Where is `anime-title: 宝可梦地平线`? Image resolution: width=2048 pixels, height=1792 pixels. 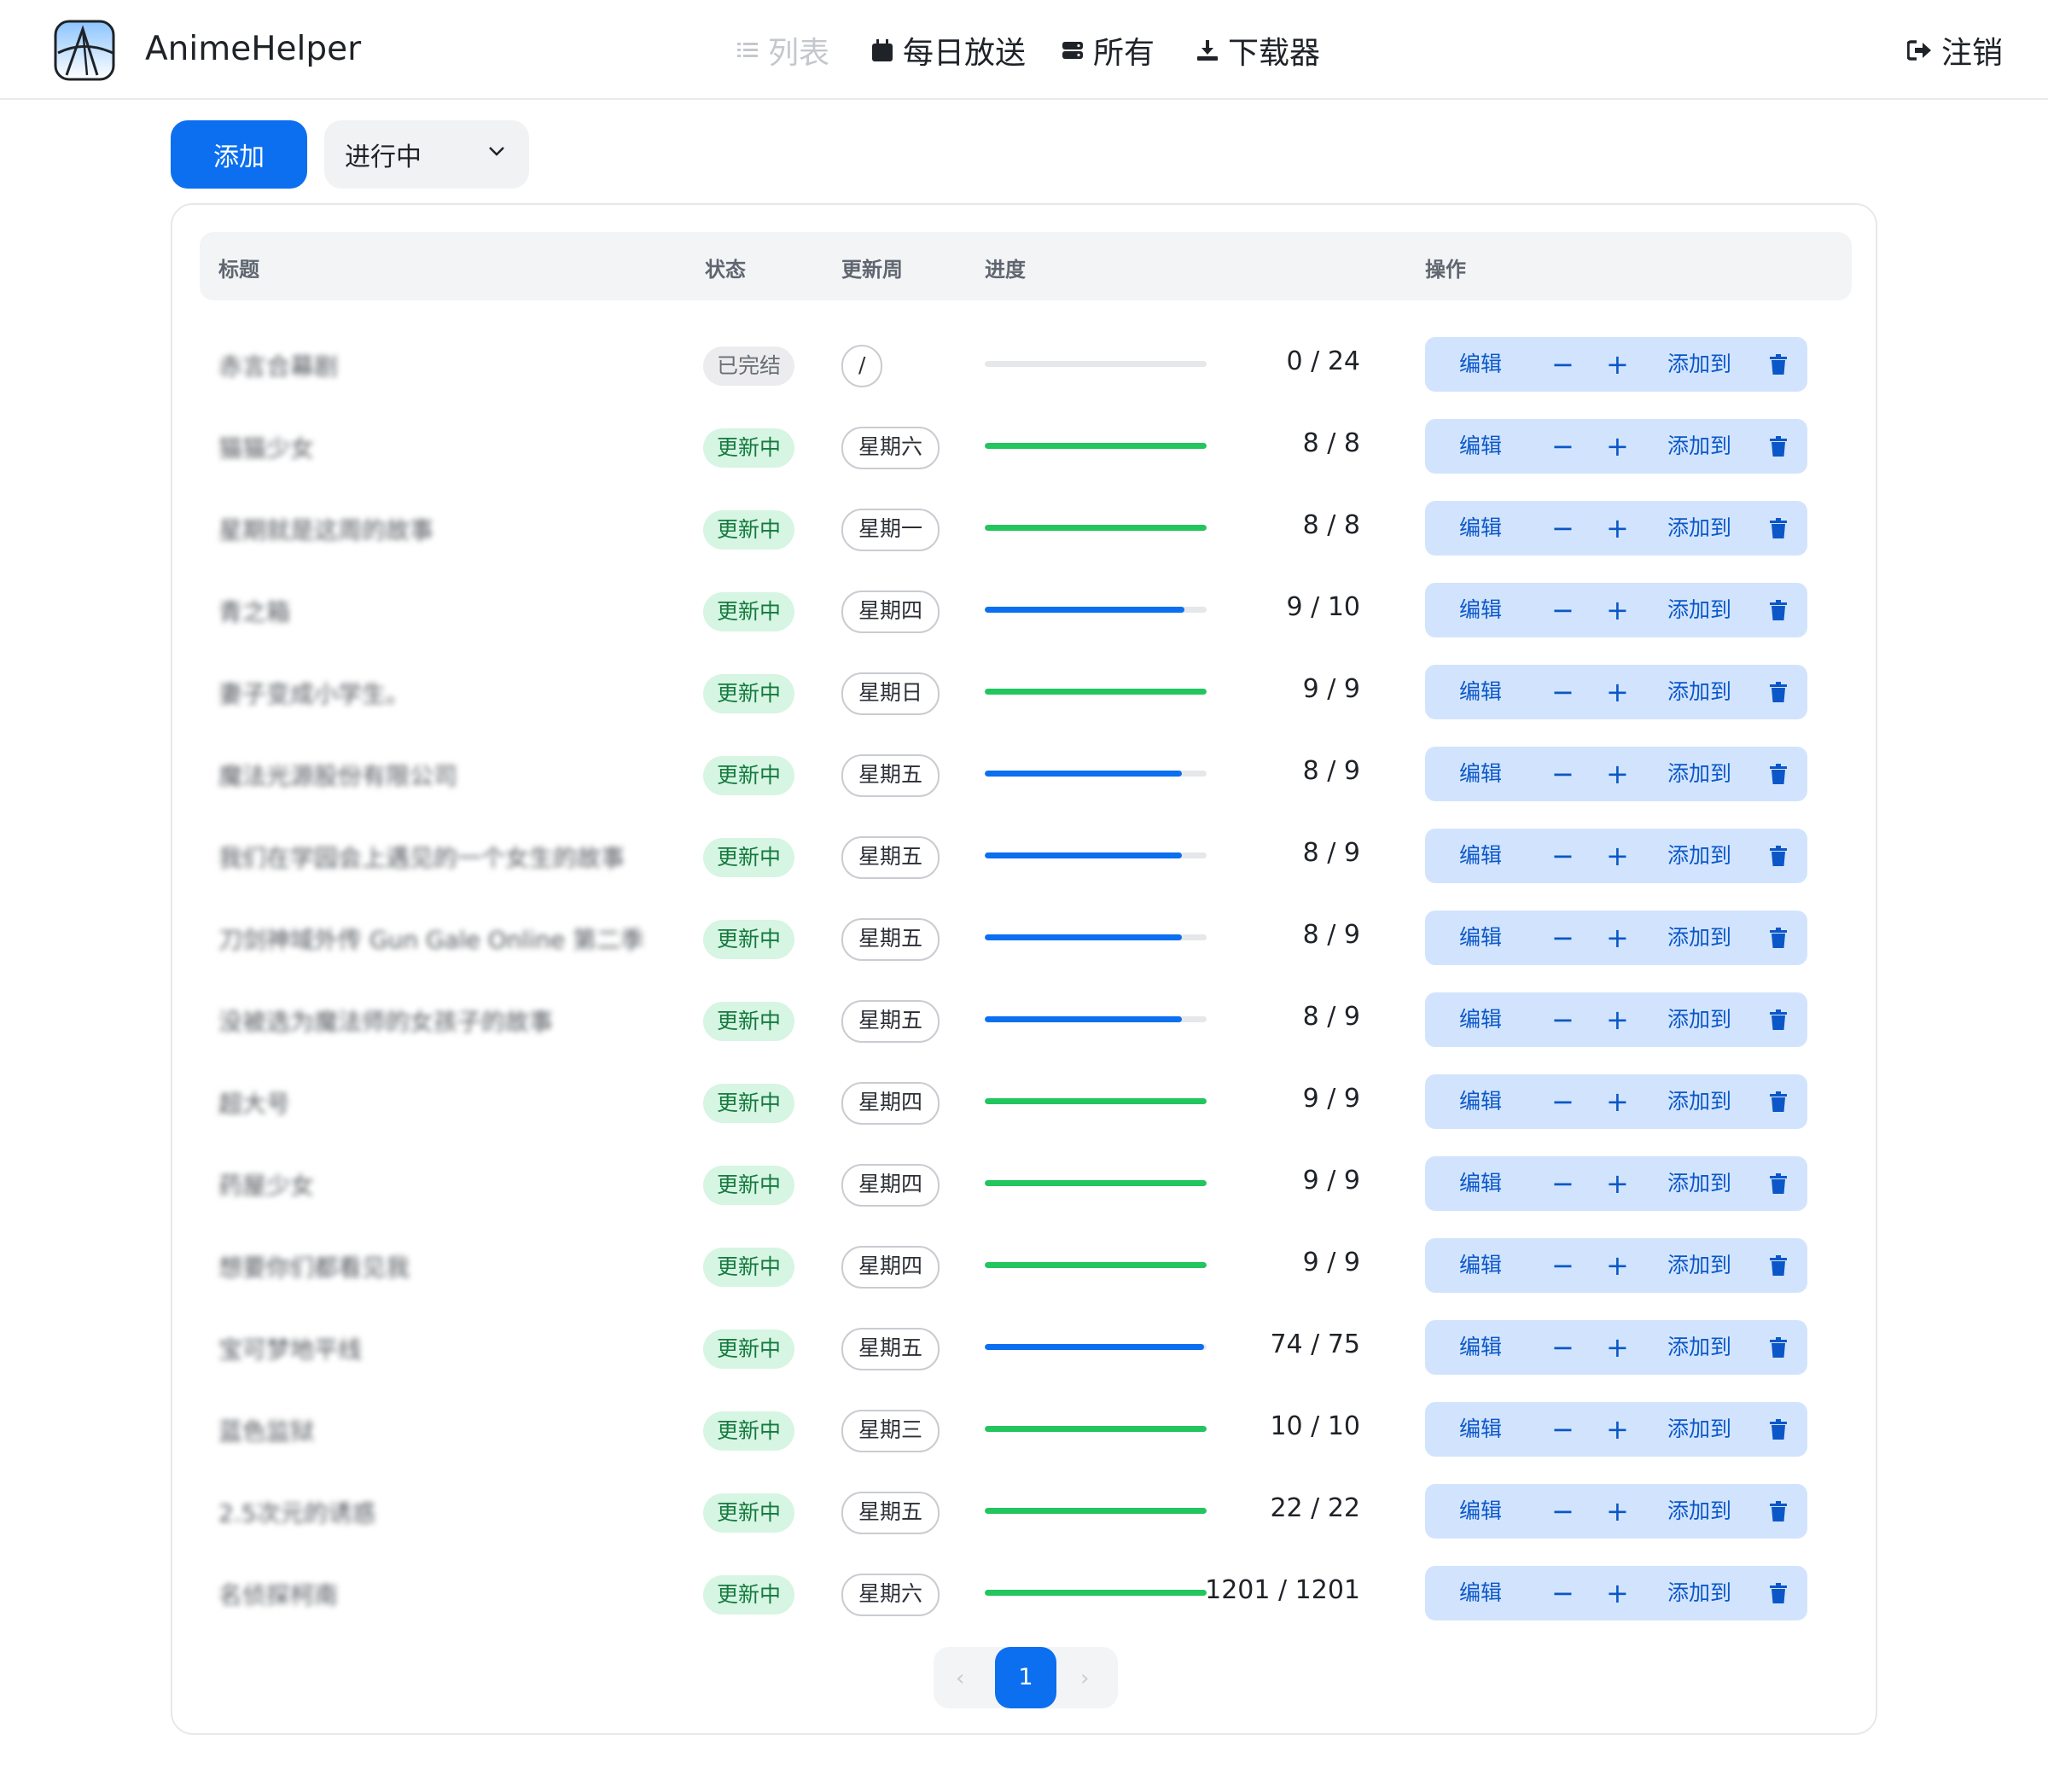
anime-title: 宝可梦地平线 is located at coordinates (290, 1348).